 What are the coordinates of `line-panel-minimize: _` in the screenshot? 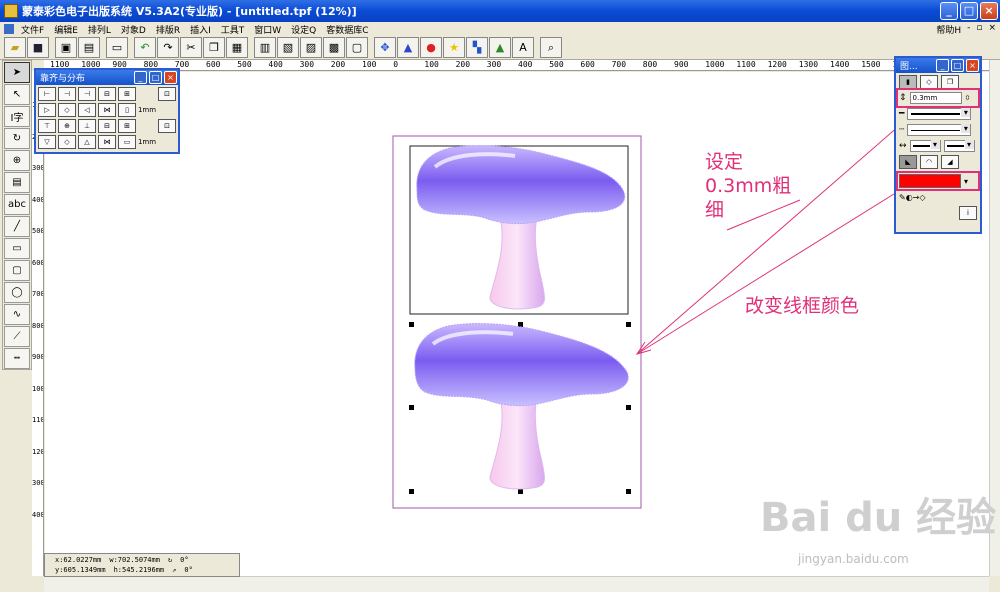 It's located at (942, 65).